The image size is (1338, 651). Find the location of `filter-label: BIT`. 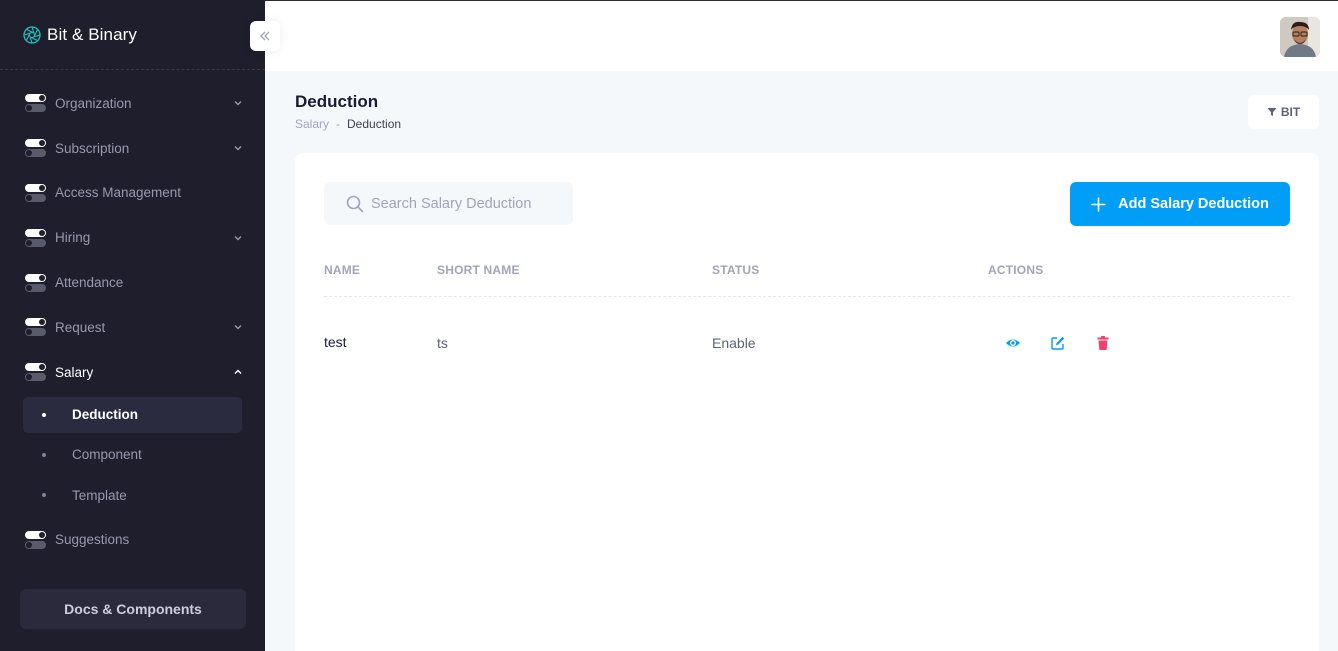

filter-label: BIT is located at coordinates (1290, 112).